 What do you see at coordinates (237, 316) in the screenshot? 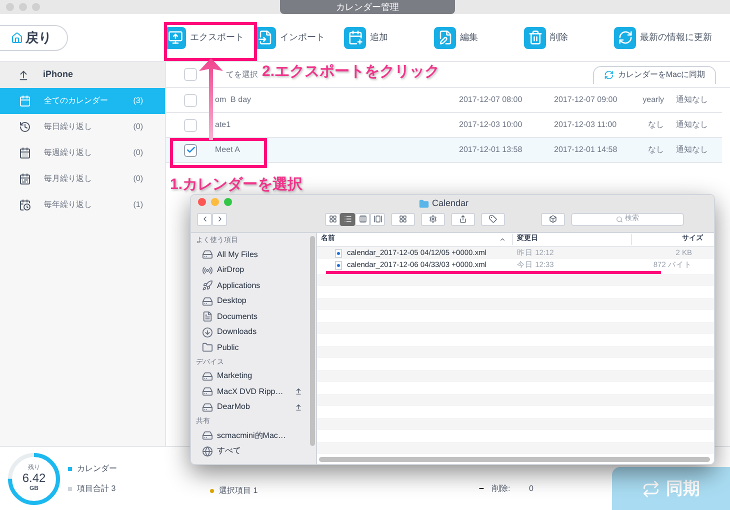
I see `sidebar-item-label: Documents` at bounding box center [237, 316].